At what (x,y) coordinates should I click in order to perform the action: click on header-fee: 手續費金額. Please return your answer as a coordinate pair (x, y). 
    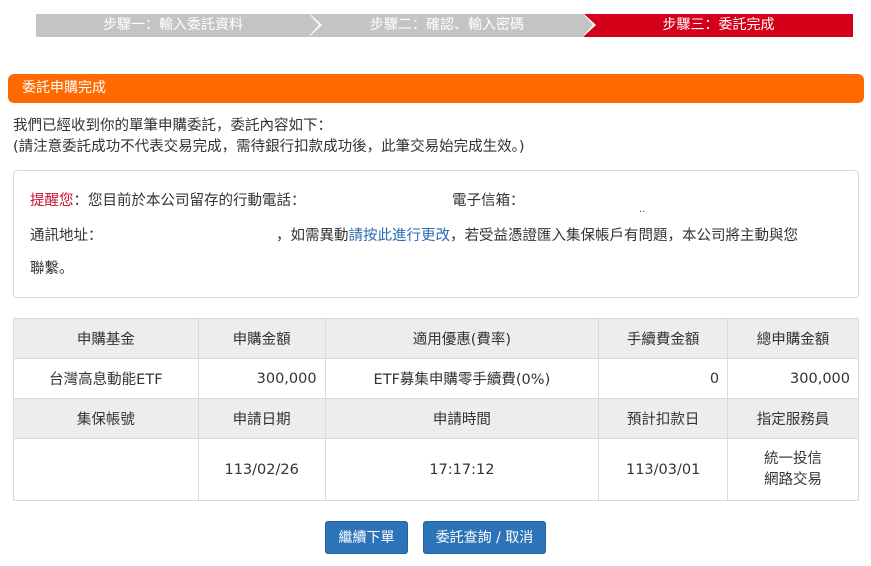
    Looking at the image, I should click on (663, 338).